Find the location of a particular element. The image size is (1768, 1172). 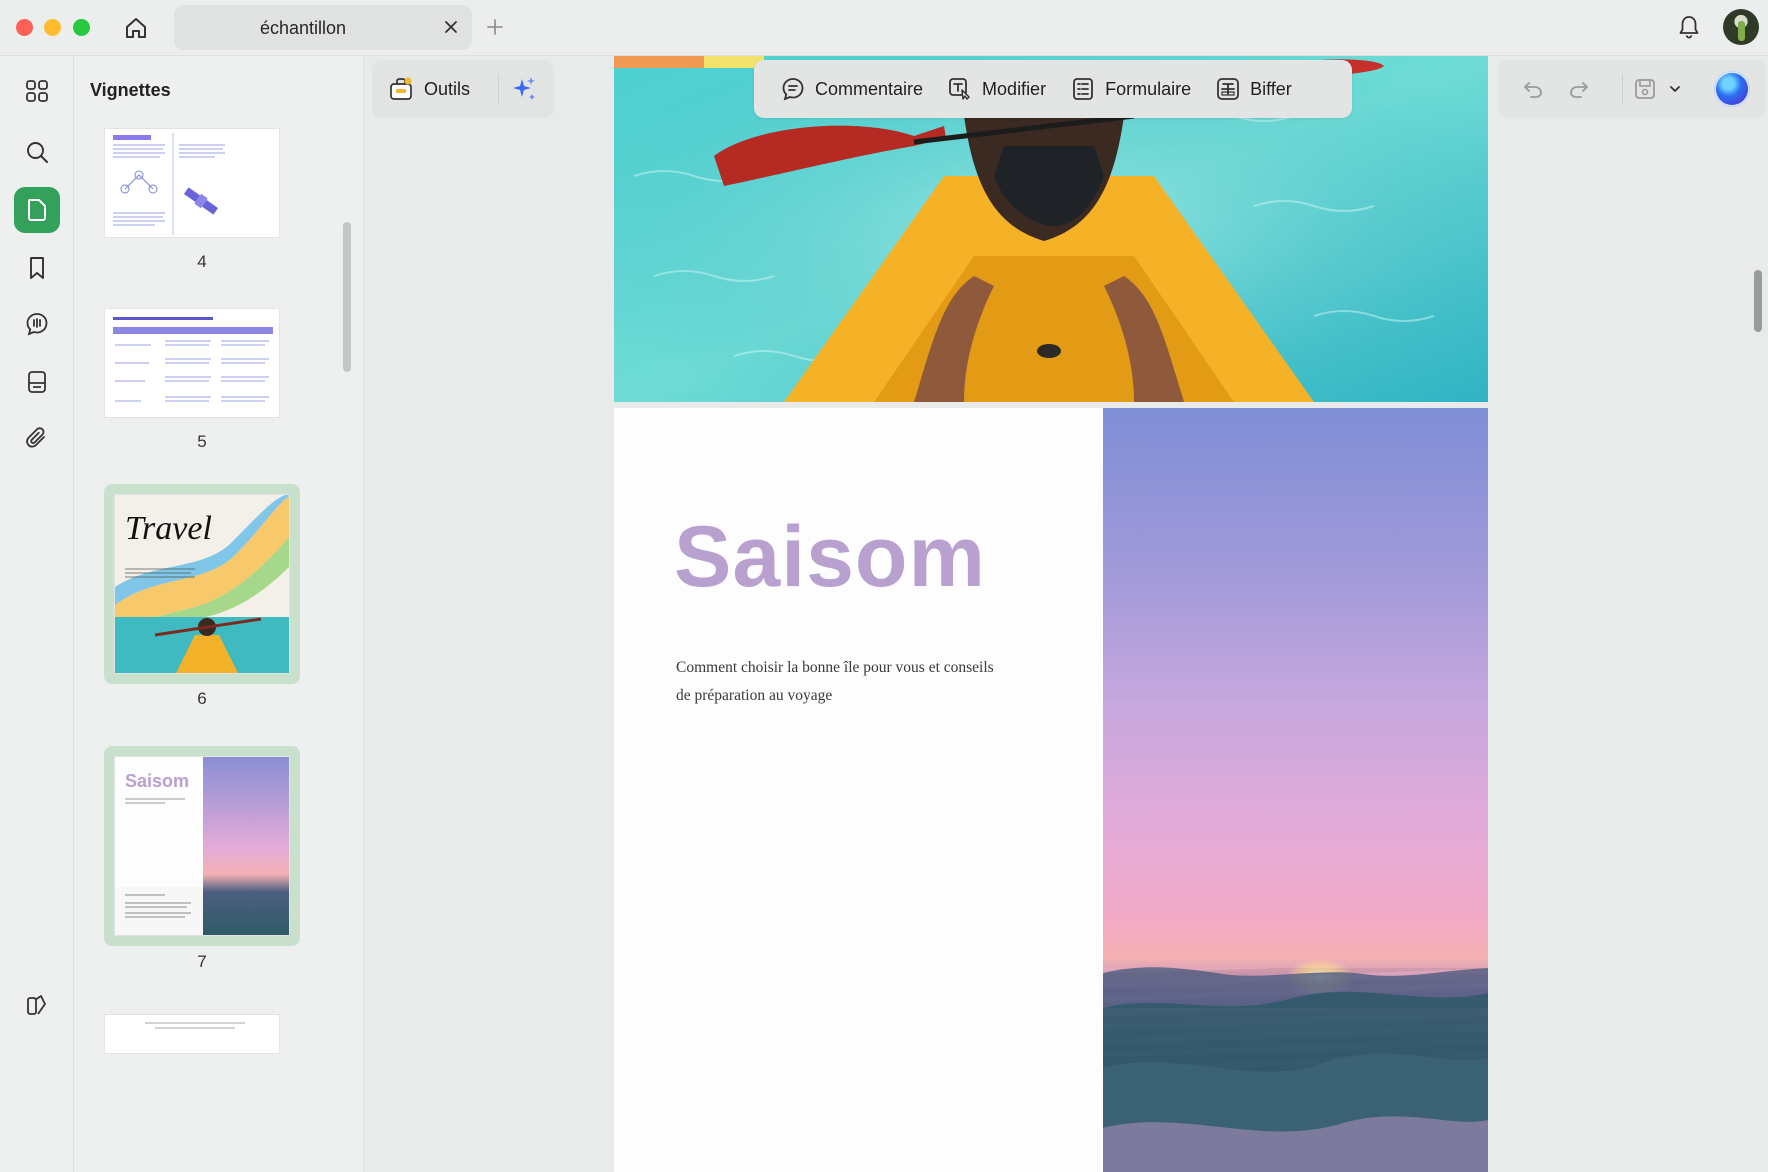

bell-icon is located at coordinates (1689, 27).